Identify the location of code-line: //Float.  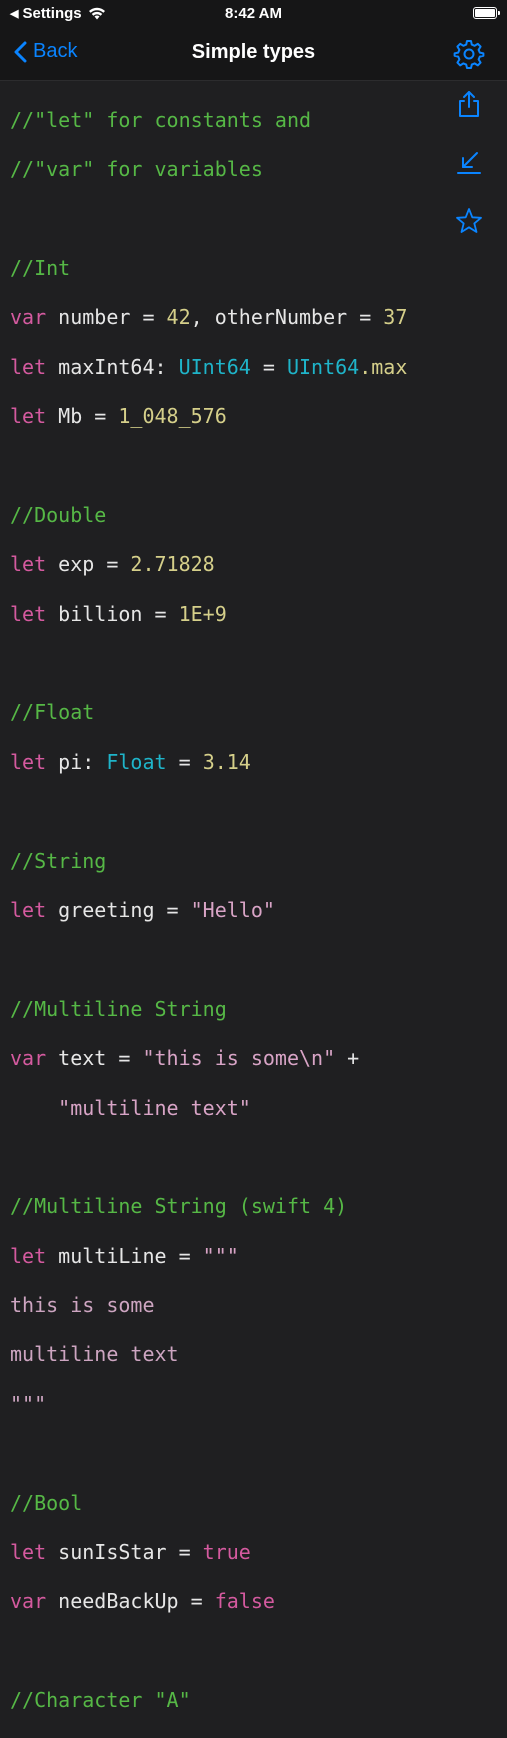
(213, 712).